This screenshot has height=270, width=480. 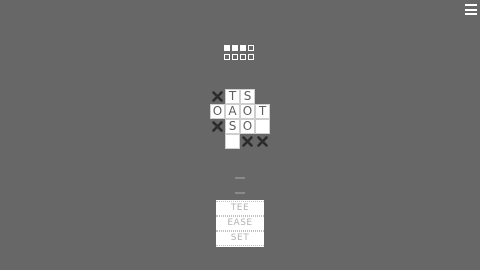 I want to click on board-tile: A, so click(x=232, y=111).